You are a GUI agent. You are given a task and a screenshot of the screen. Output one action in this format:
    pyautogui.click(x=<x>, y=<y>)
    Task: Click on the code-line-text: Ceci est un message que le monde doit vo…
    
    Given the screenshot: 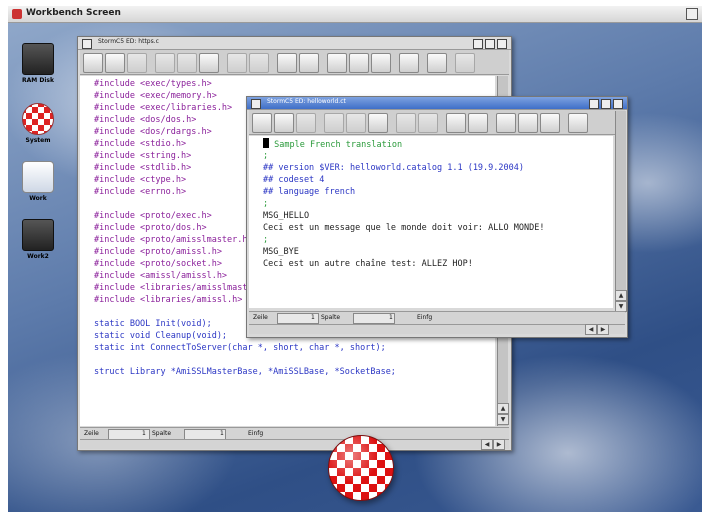 What is the action you would take?
    pyautogui.click(x=404, y=228)
    